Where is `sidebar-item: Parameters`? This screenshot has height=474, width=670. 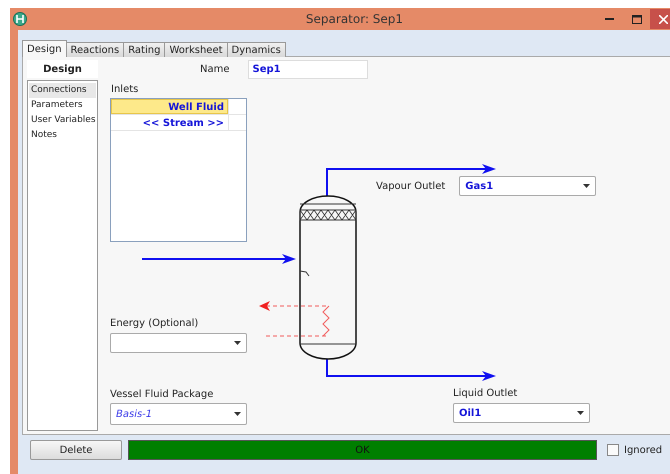 sidebar-item: Parameters is located at coordinates (62, 105).